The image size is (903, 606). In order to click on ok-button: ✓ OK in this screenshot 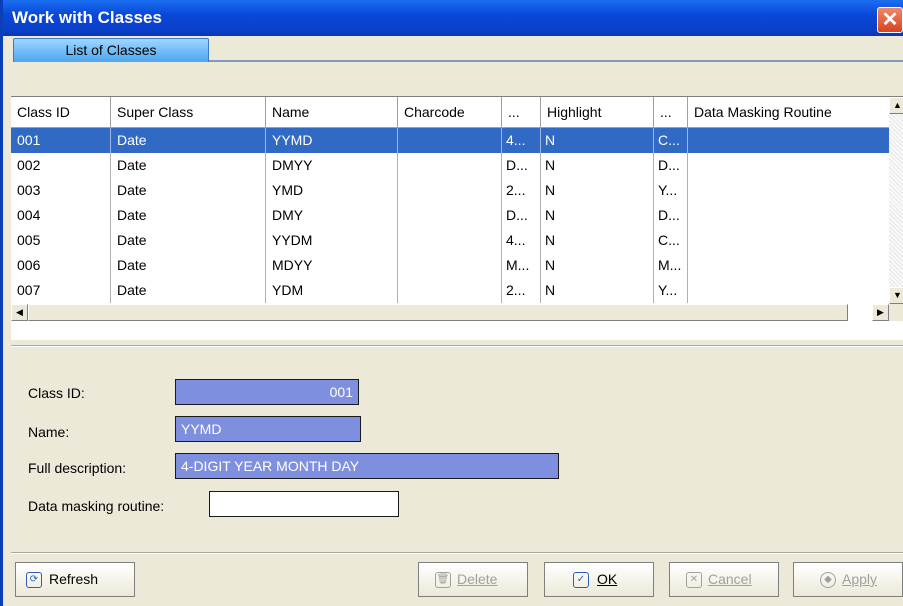, I will do `click(599, 579)`.